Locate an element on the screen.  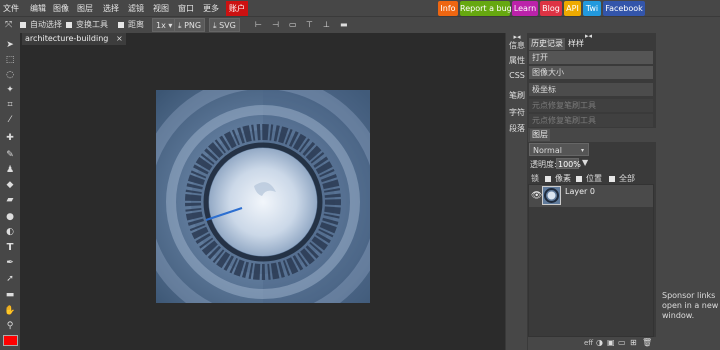
eyedropper-tool-icon: ⁄ is located at coordinates (10, 120).